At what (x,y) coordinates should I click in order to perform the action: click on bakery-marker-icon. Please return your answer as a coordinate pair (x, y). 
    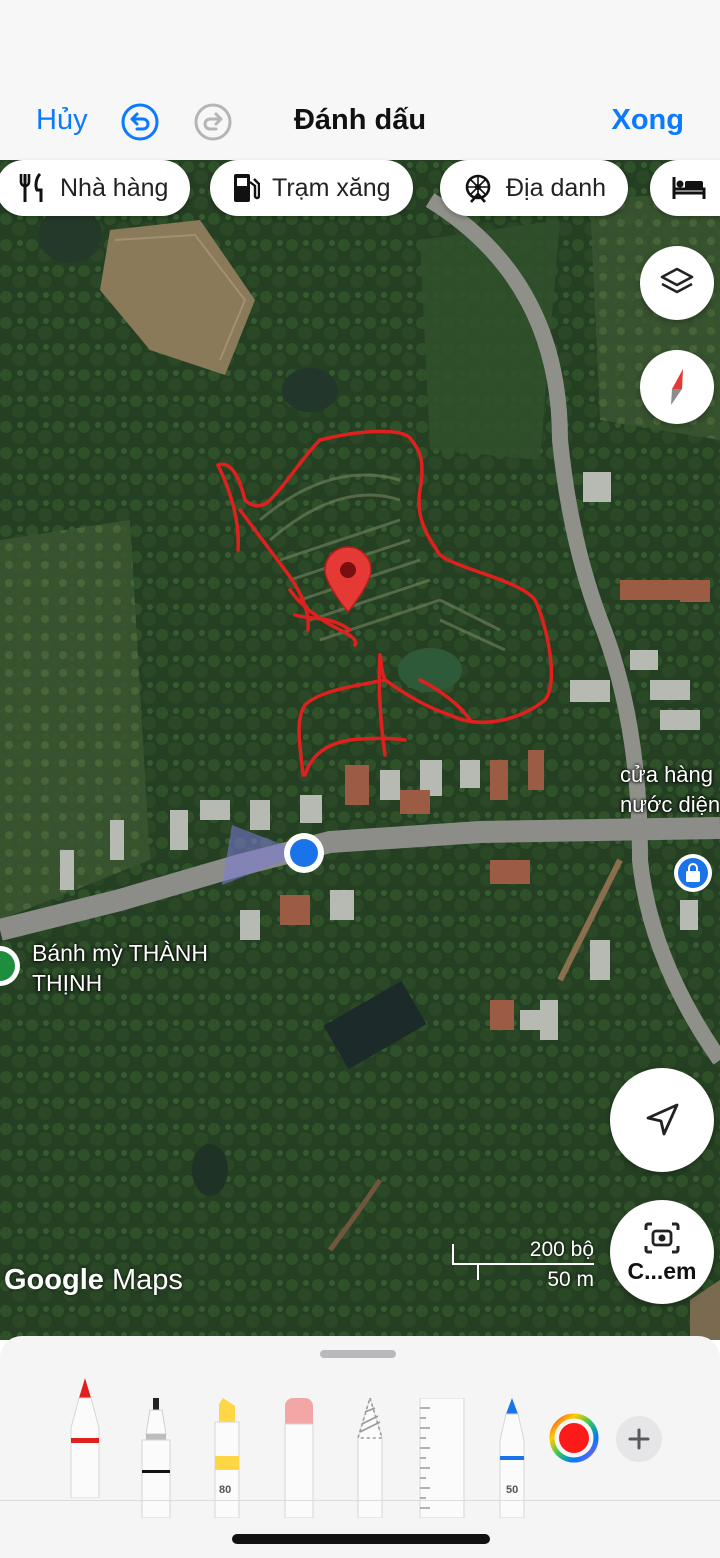
    Looking at the image, I should click on (12, 966).